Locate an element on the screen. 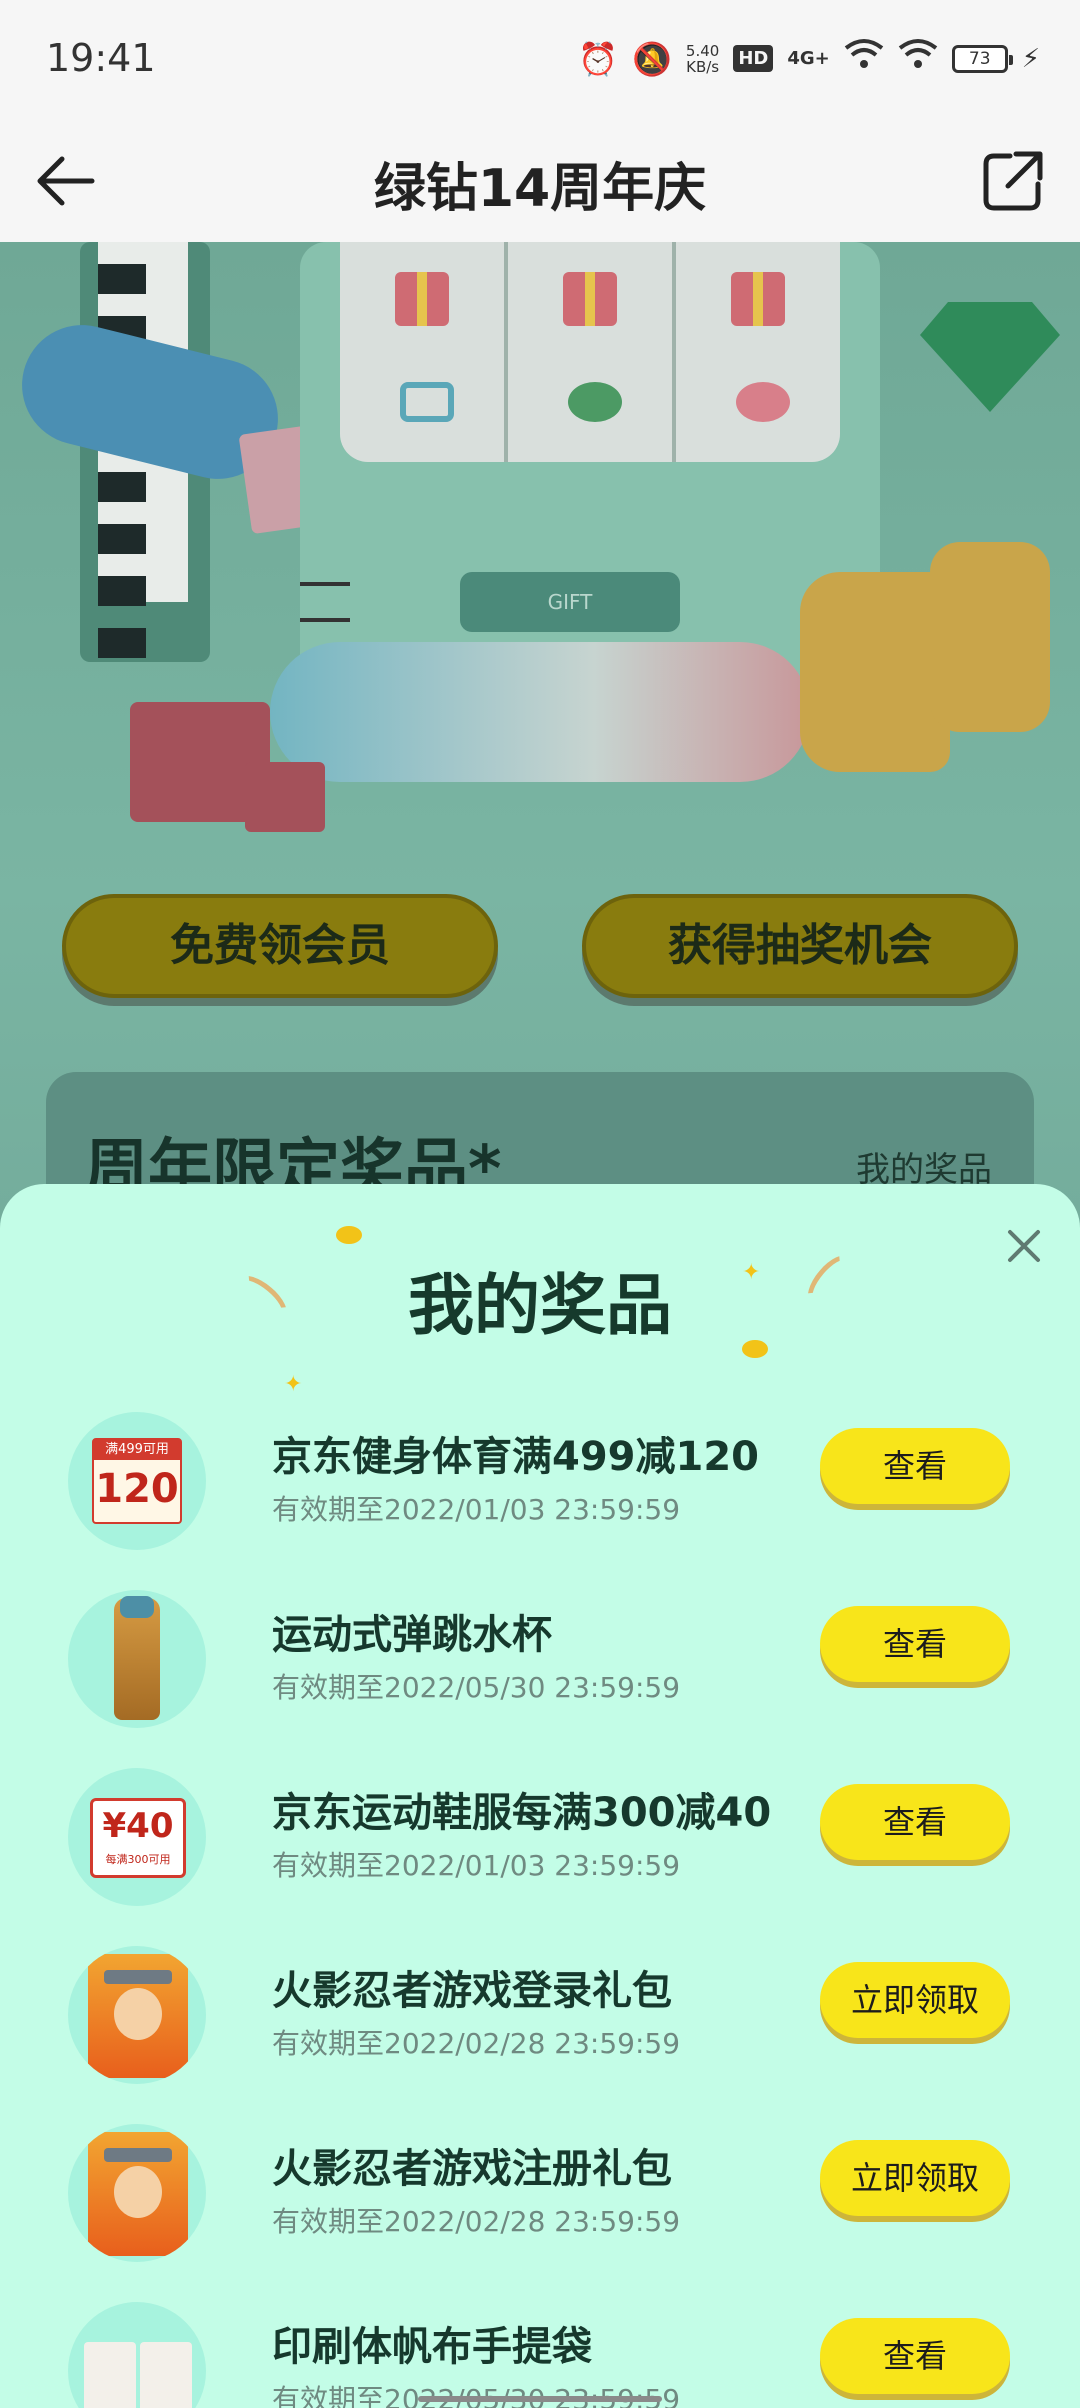 The image size is (1080, 2408). title-bar: 绿钻14周年庆 is located at coordinates (540, 181).